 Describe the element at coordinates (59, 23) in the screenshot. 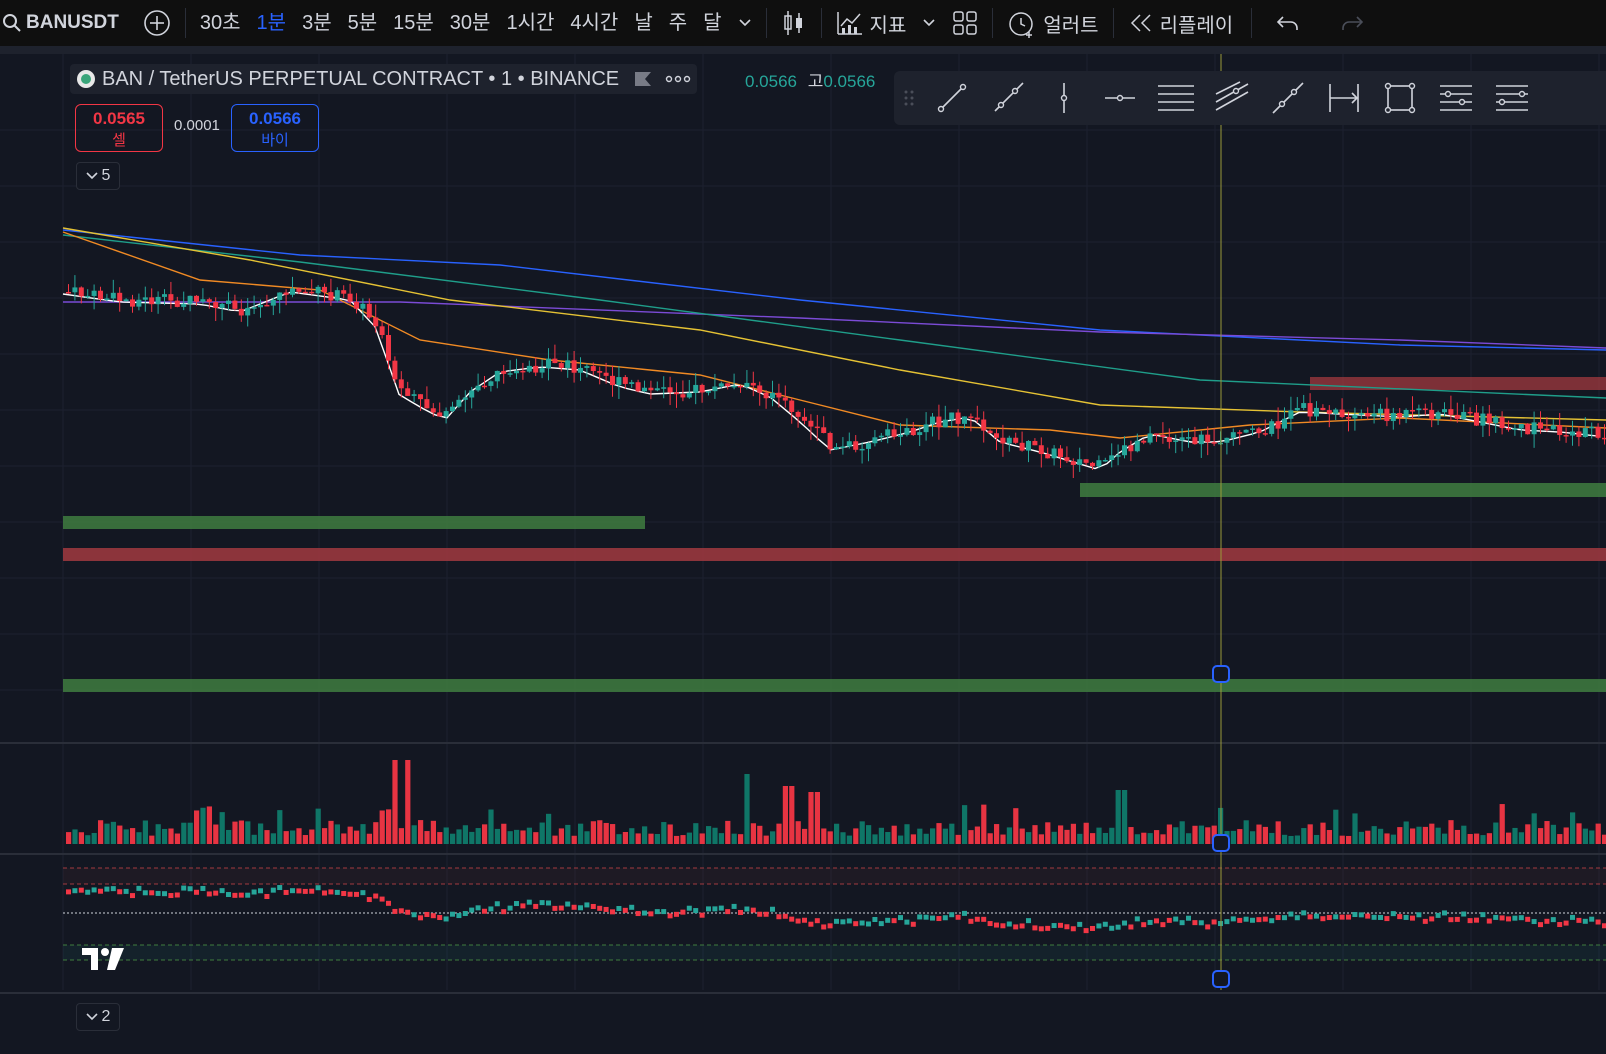

I see `symbol-search: BANUSDT` at that location.